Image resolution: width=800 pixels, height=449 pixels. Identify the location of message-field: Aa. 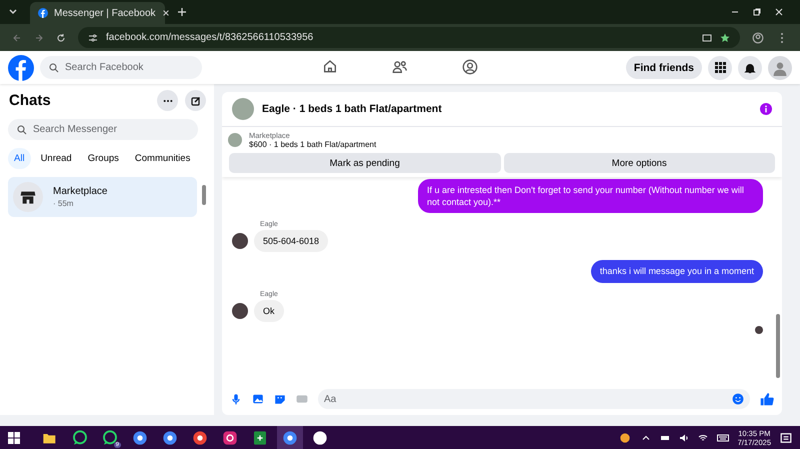
(534, 399).